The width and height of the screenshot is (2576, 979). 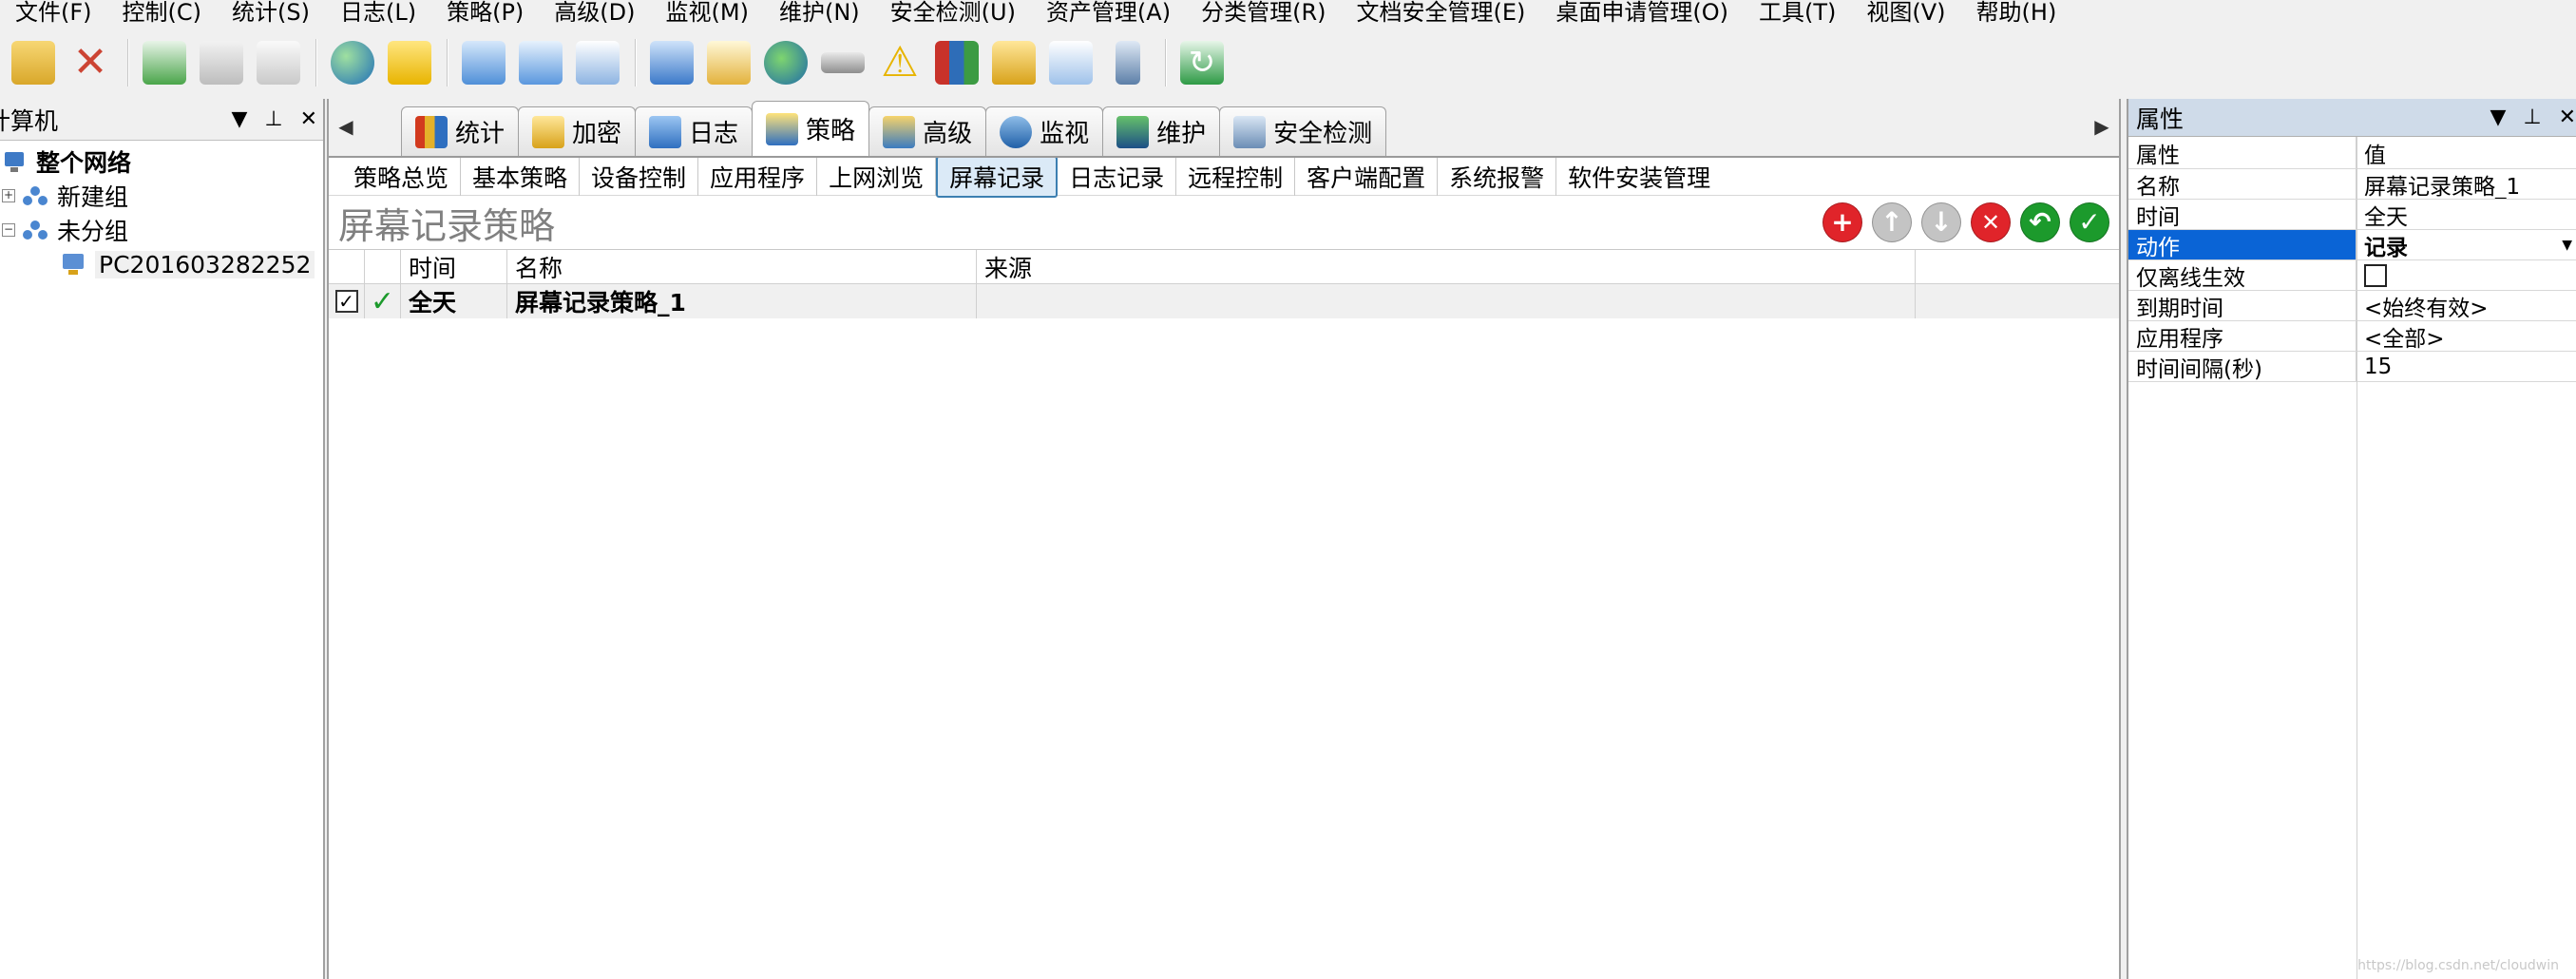 I want to click on move-up-button: ↑, so click(x=1892, y=222).